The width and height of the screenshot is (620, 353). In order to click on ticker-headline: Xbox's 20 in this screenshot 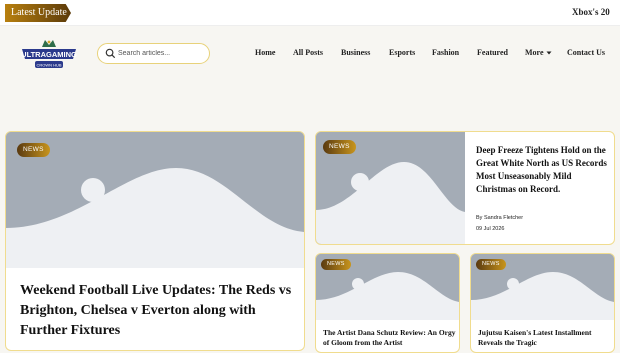, I will do `click(596, 12)`.